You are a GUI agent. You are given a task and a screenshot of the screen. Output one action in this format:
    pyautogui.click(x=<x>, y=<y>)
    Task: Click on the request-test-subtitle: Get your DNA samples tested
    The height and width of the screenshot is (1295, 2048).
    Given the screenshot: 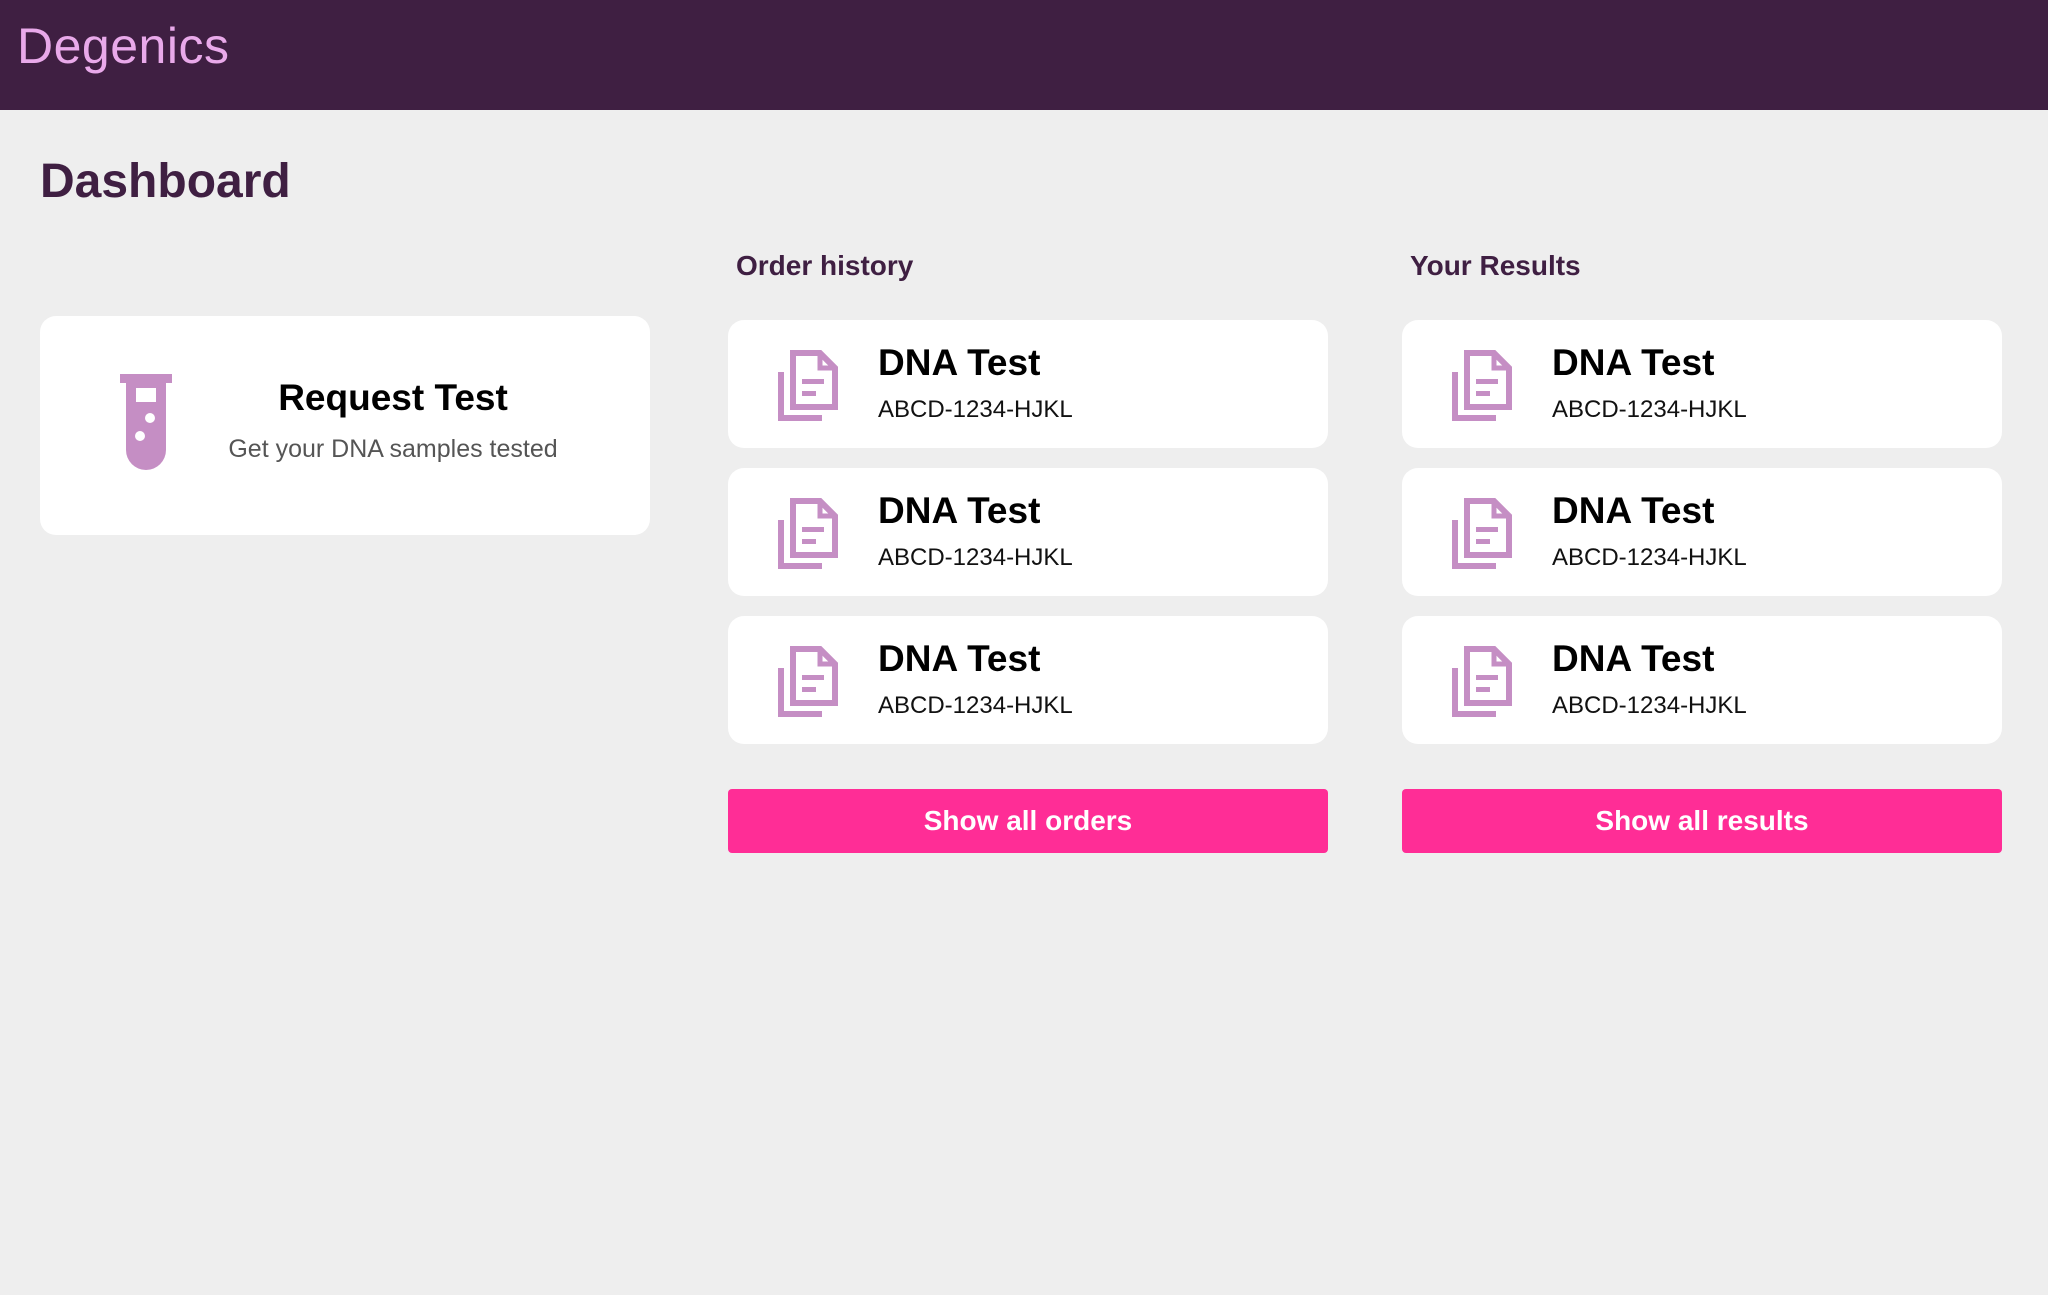 What is the action you would take?
    pyautogui.click(x=393, y=449)
    